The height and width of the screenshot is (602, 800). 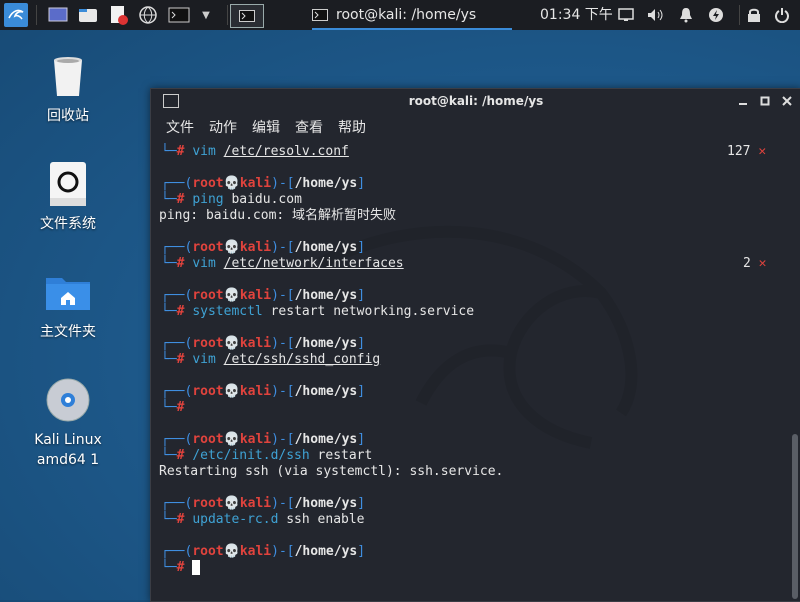 What do you see at coordinates (795, 516) in the screenshot?
I see `scrollbar-thumb` at bounding box center [795, 516].